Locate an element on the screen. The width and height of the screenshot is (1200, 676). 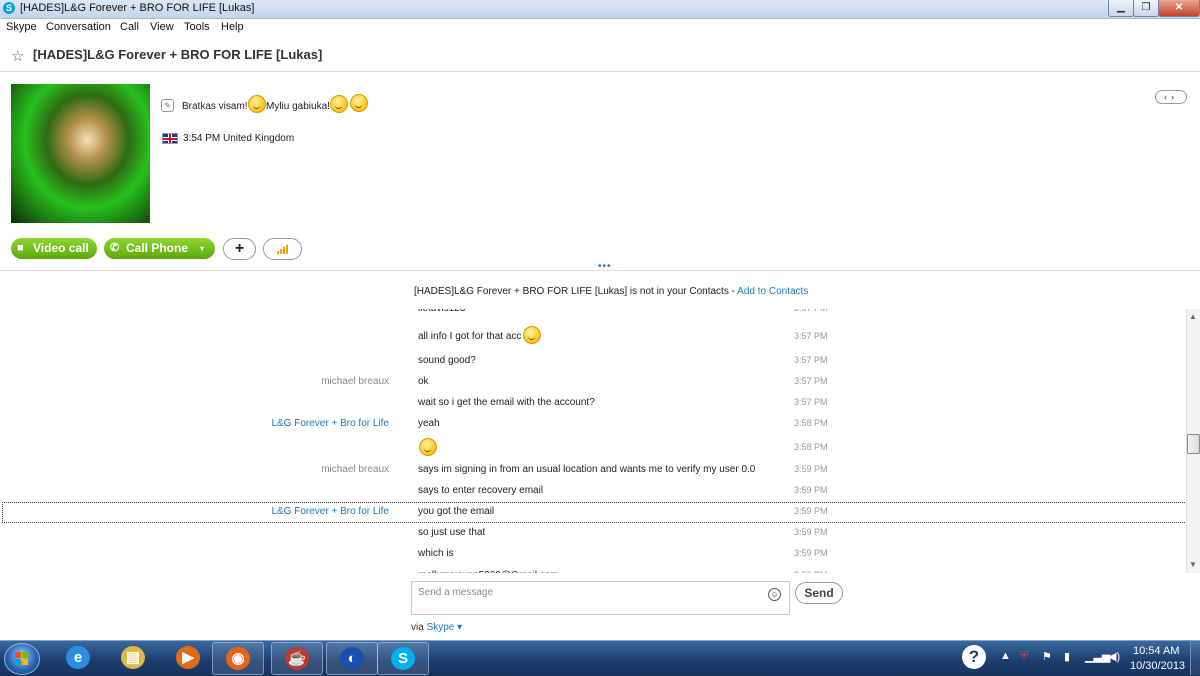
menu-help: Help is located at coordinates (232, 27).